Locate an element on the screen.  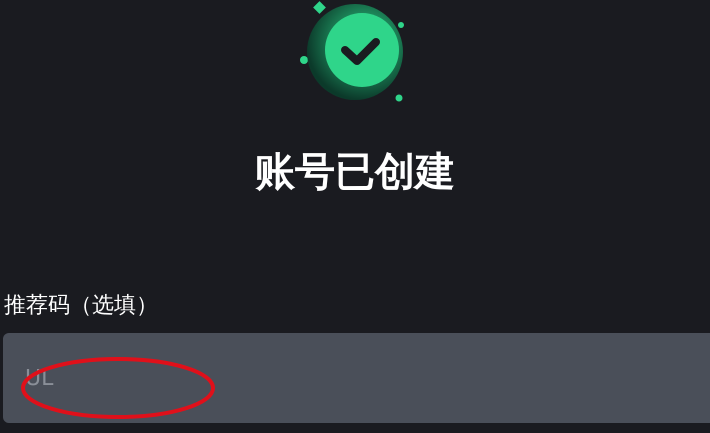
field-label: 推荐码（选填） is located at coordinates (81, 305).